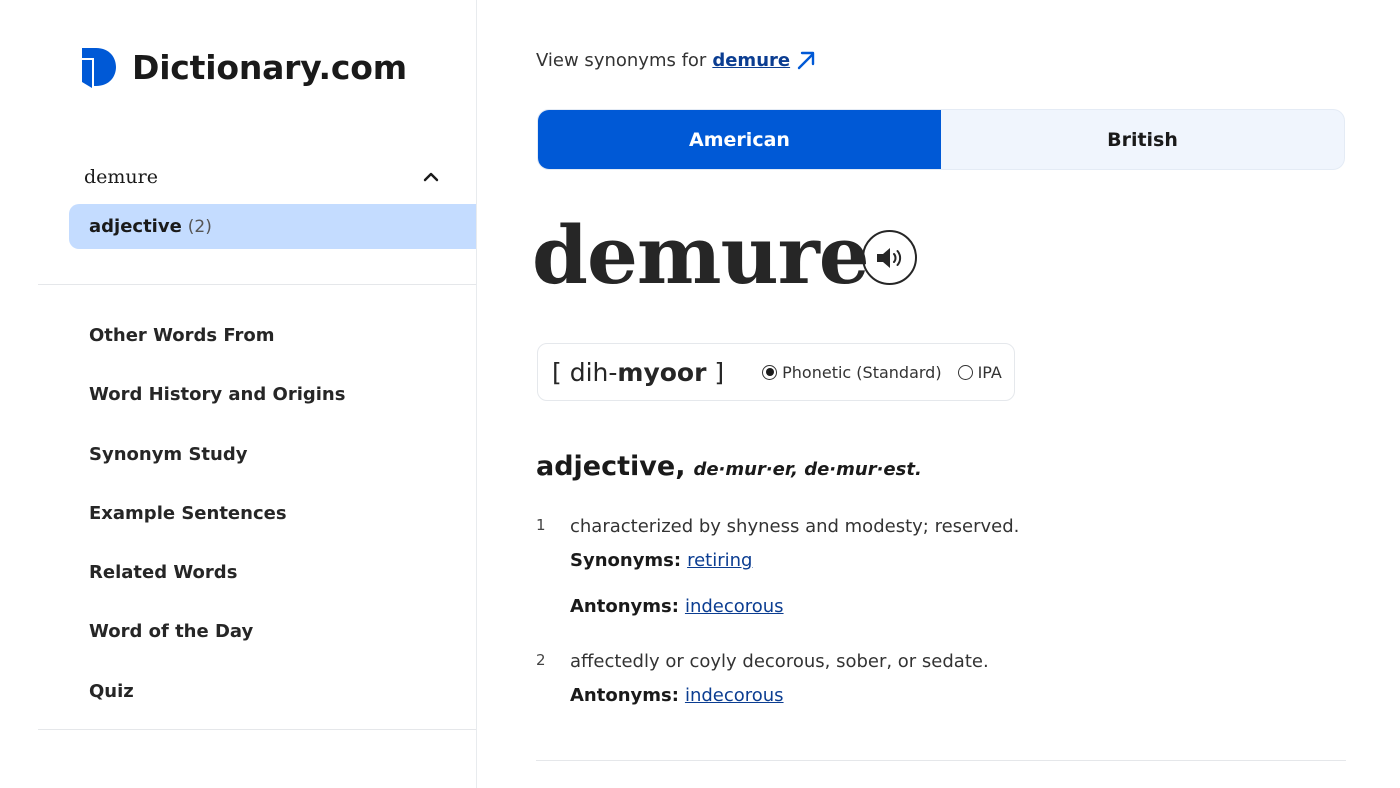 The width and height of the screenshot is (1400, 788). I want to click on view-synonyms: View synonyms for demure, so click(677, 60).